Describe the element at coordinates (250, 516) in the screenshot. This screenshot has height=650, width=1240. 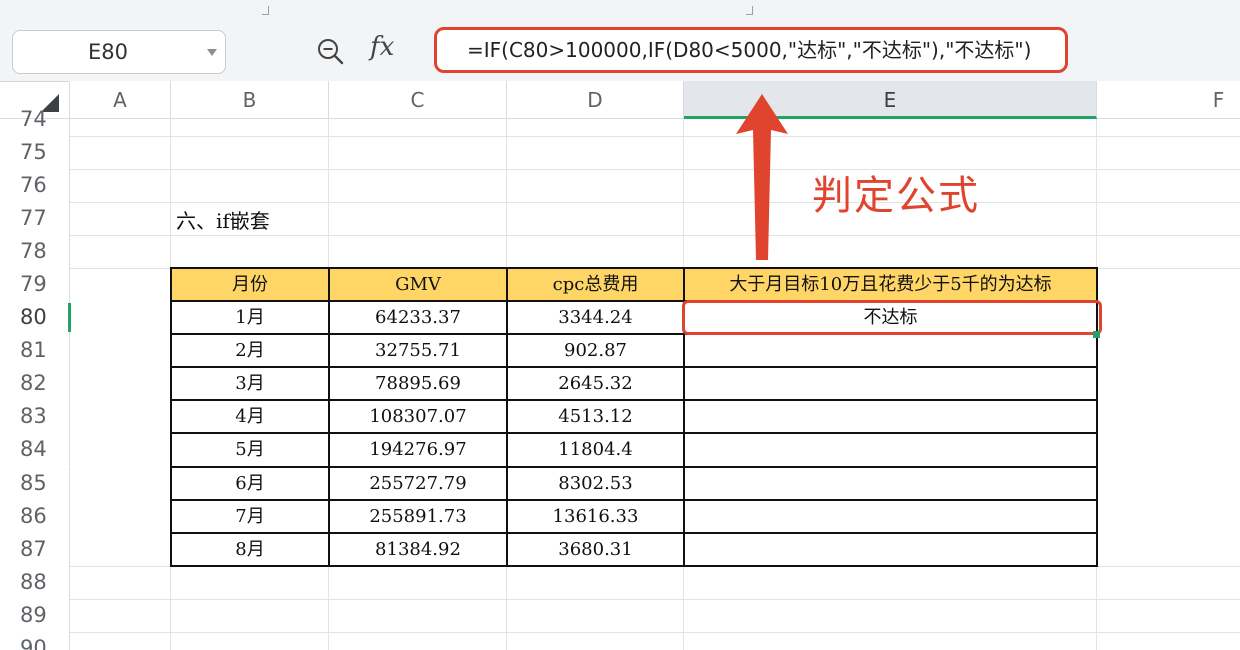
I see `table-cell: 7月` at that location.